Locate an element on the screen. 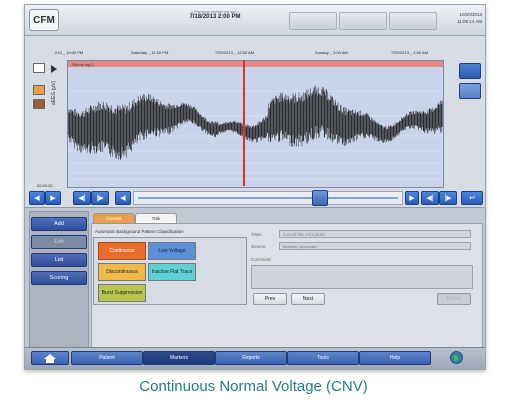  inactive-flat-trace-button: Inactive Flat Trace is located at coordinates (172, 272).